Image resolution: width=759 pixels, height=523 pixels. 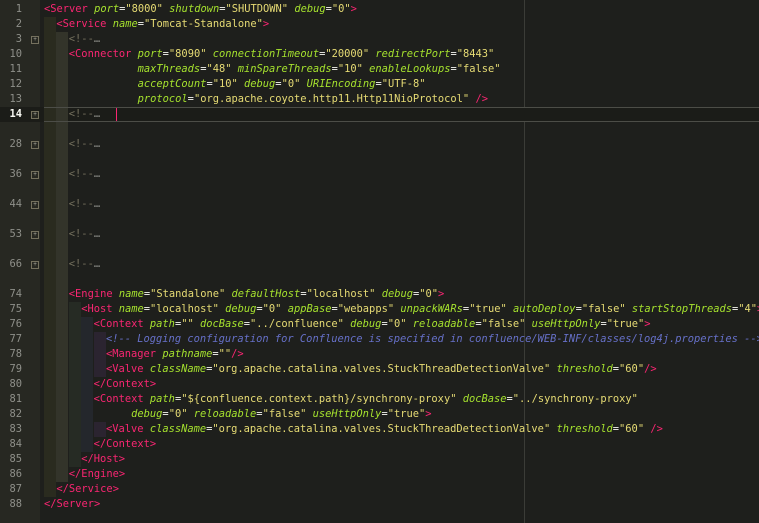 What do you see at coordinates (125, 24) in the screenshot?
I see `token-attr: name` at bounding box center [125, 24].